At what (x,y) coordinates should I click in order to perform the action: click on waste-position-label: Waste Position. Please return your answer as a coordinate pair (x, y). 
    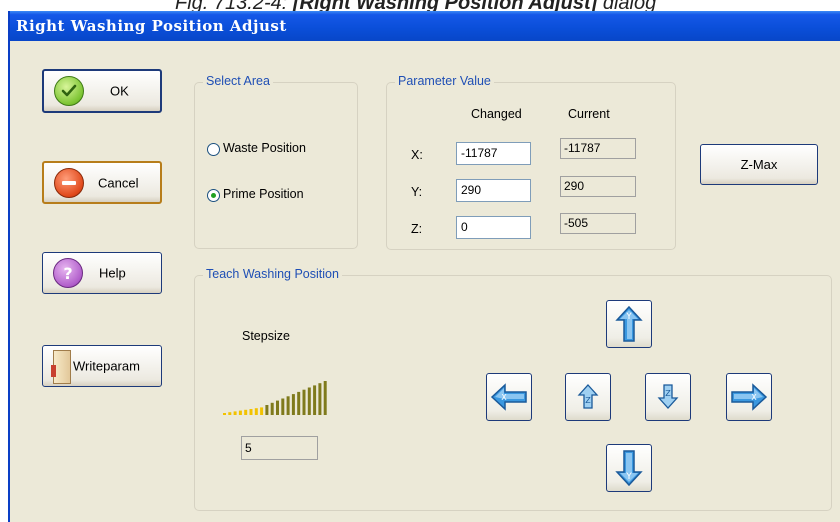
    Looking at the image, I should click on (264, 148).